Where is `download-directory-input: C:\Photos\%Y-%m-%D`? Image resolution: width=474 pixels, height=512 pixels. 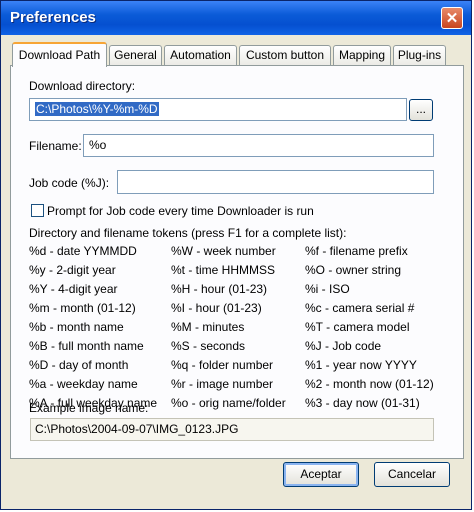 download-directory-input: C:\Photos\%Y-%m-%D is located at coordinates (218, 109).